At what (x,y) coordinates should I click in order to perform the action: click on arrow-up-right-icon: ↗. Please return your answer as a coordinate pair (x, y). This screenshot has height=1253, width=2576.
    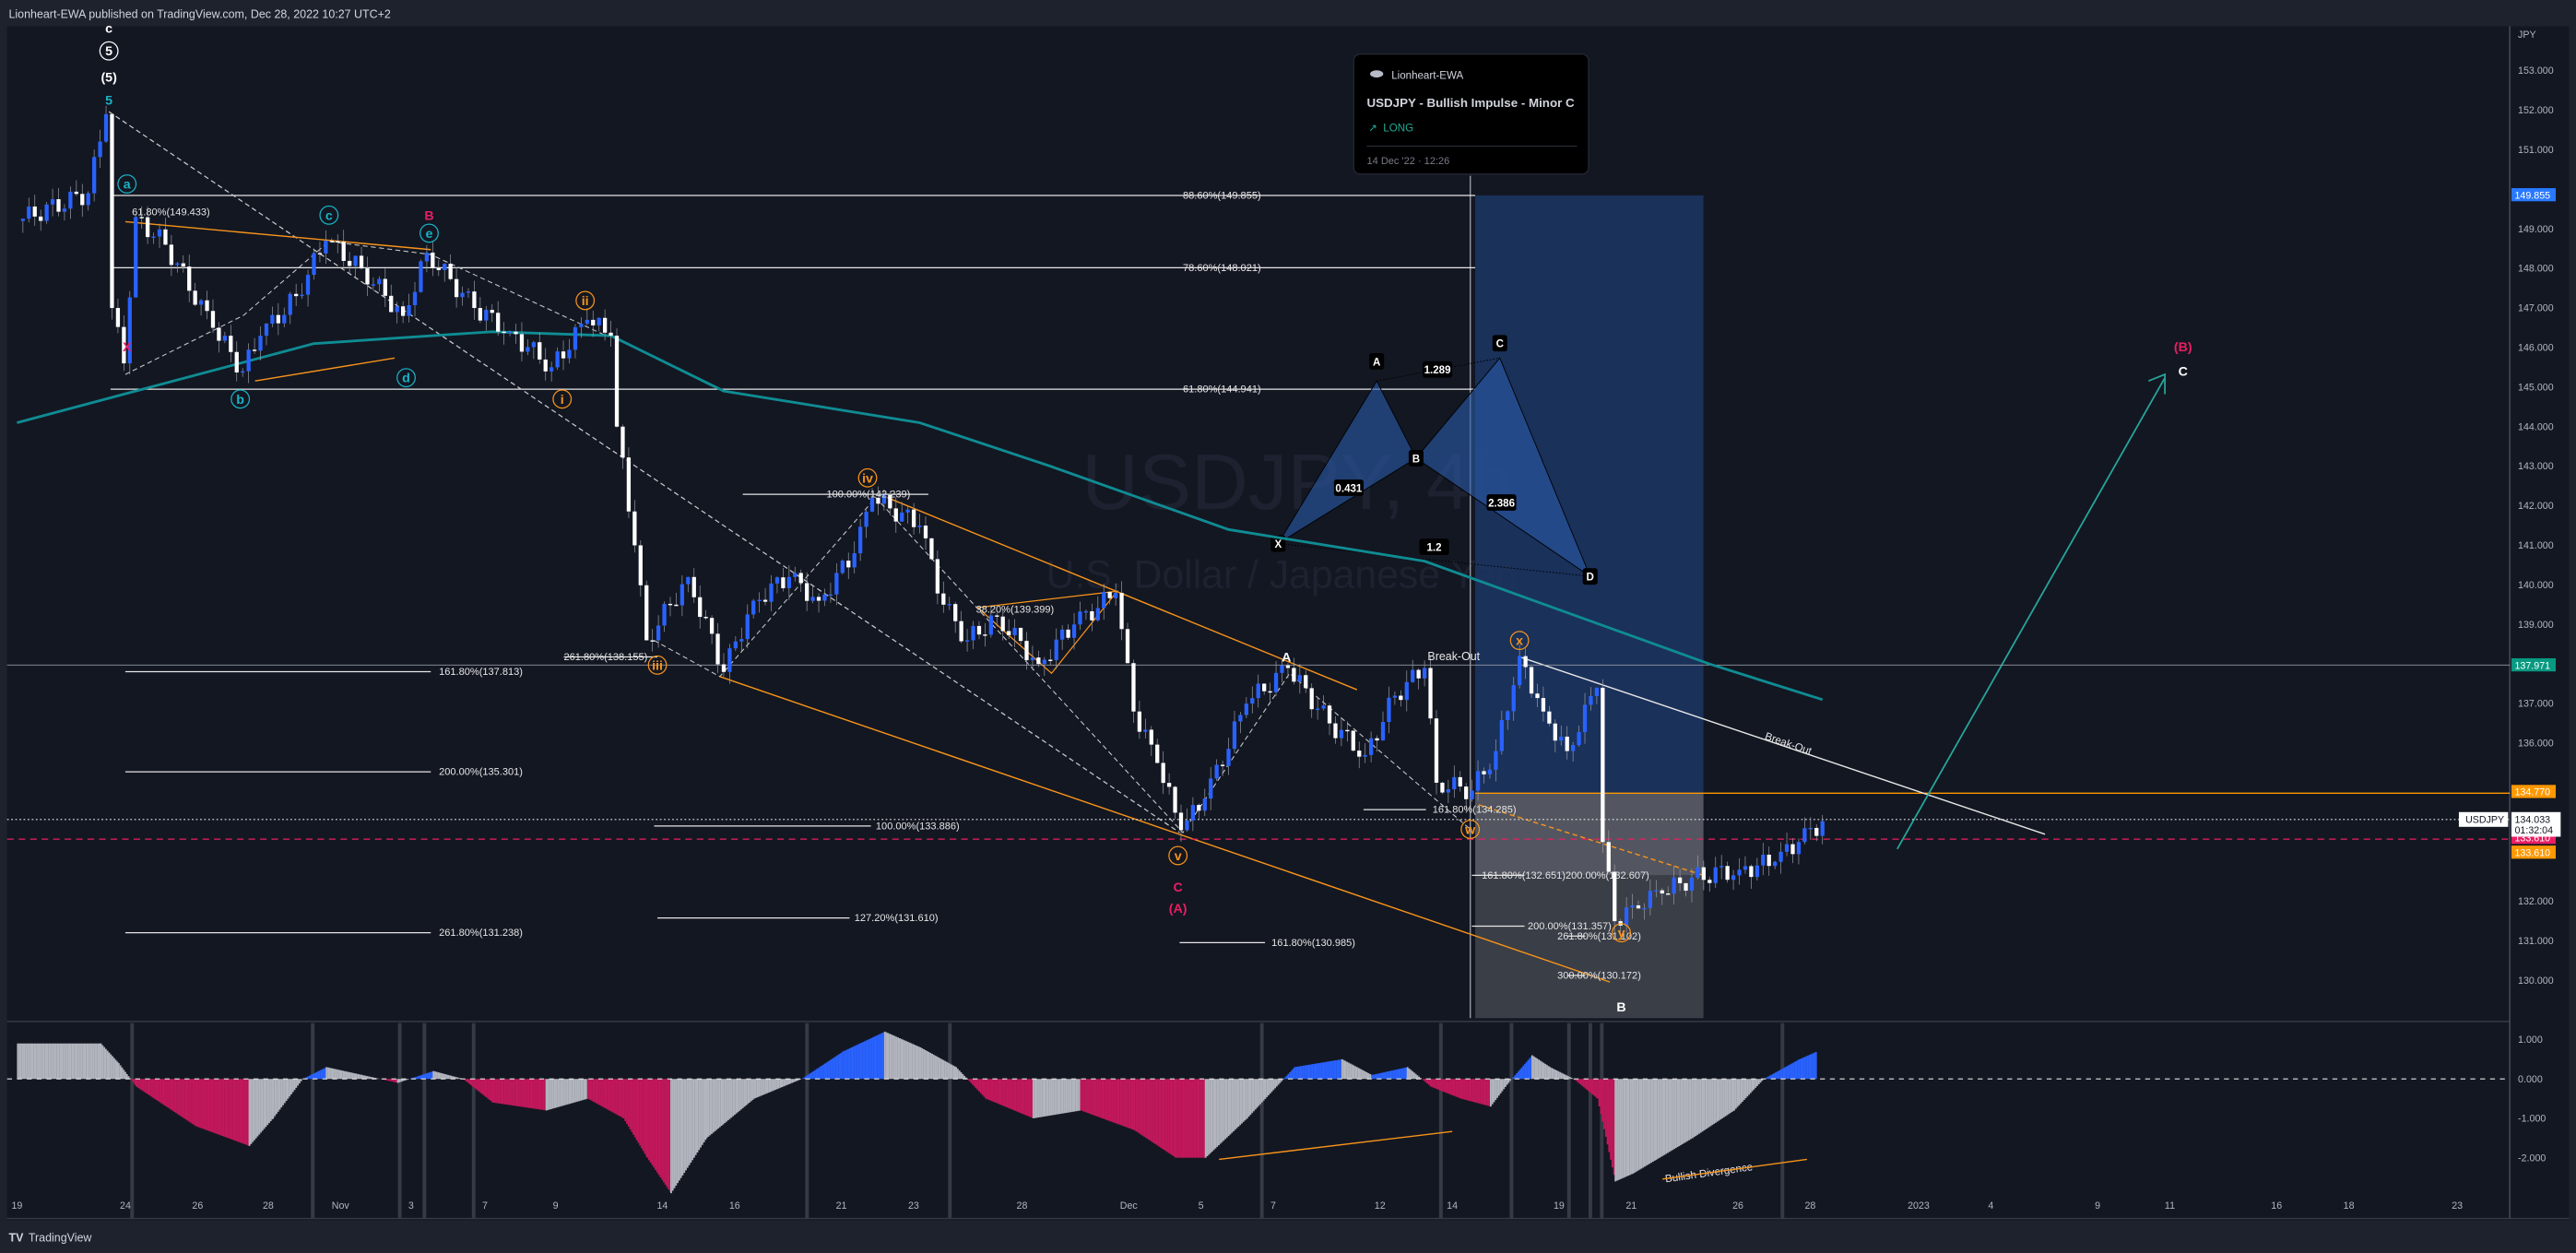
    Looking at the image, I should click on (1372, 128).